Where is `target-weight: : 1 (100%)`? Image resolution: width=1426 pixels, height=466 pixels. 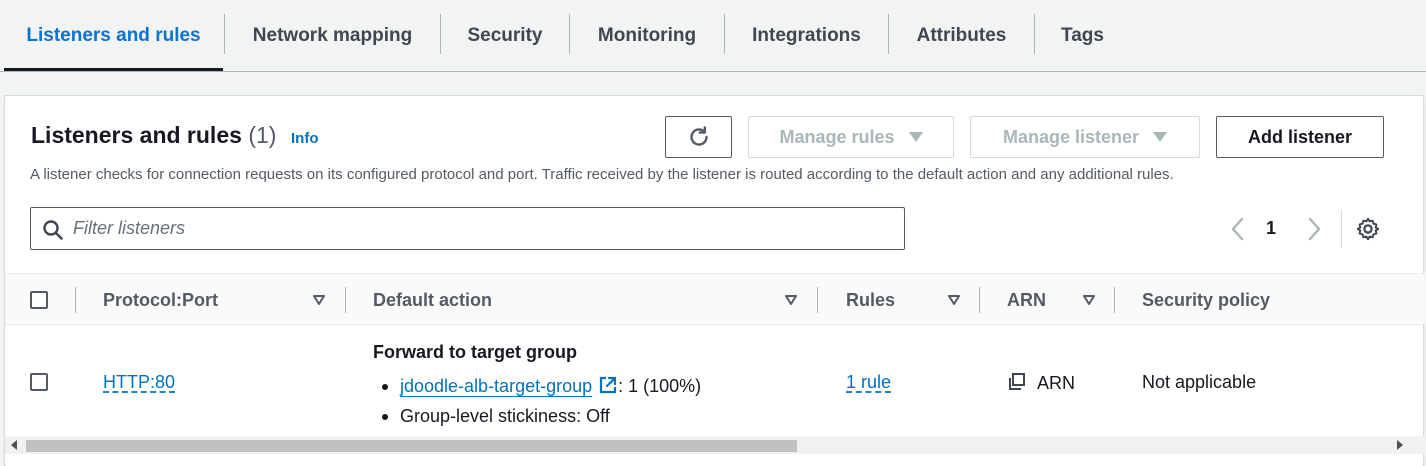 target-weight: : 1 (100%) is located at coordinates (660, 386).